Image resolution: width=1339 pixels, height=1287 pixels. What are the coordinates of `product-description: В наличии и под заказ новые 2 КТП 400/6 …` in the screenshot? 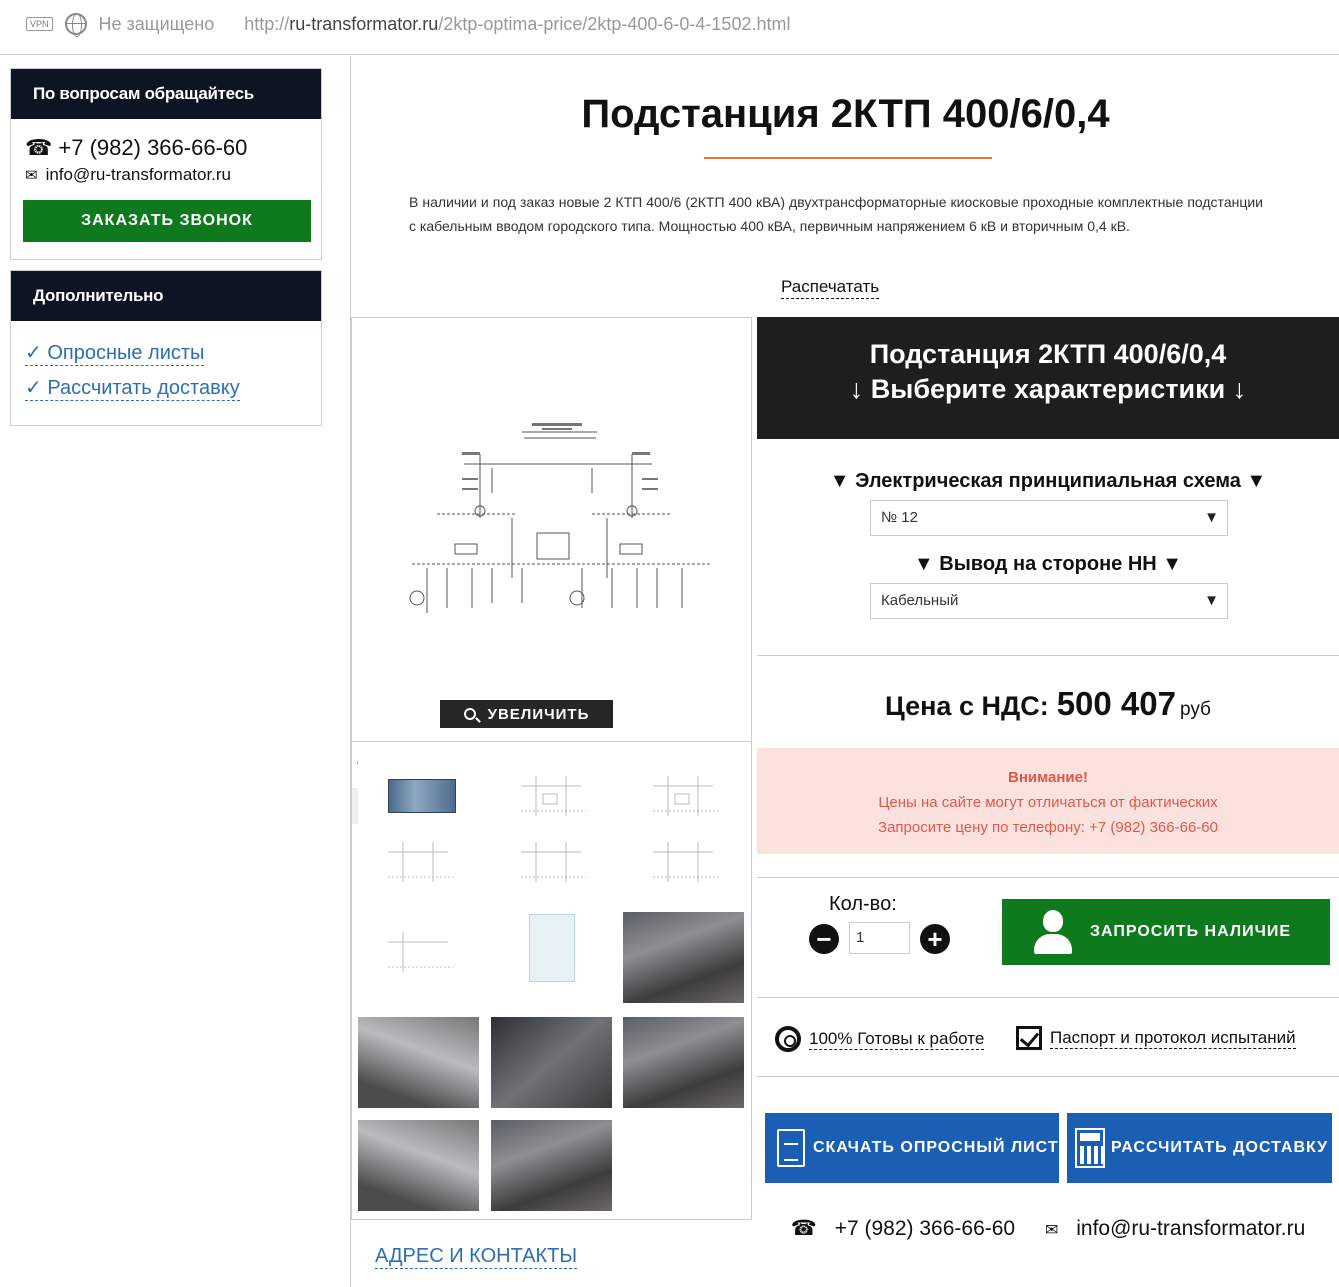 It's located at (836, 214).